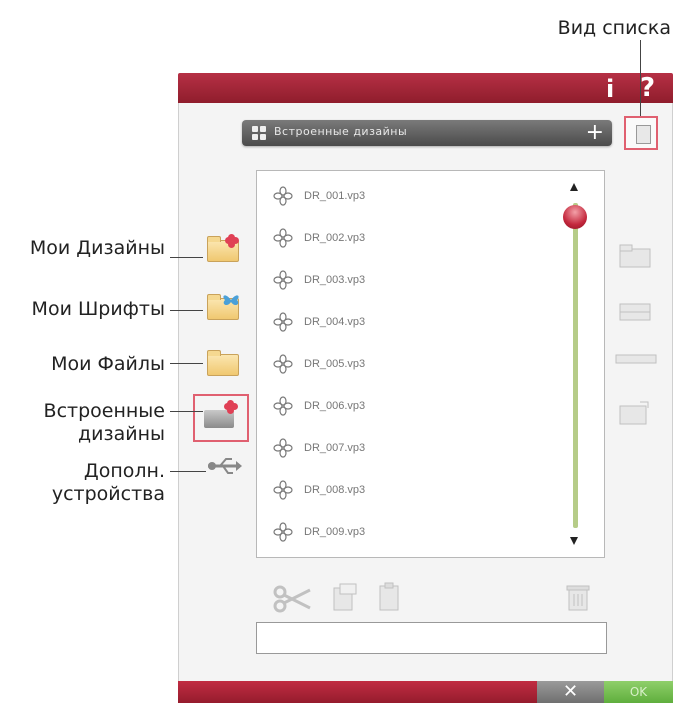 This screenshot has width=677, height=703. Describe the element at coordinates (643, 134) in the screenshot. I see `list-view-icon` at that location.